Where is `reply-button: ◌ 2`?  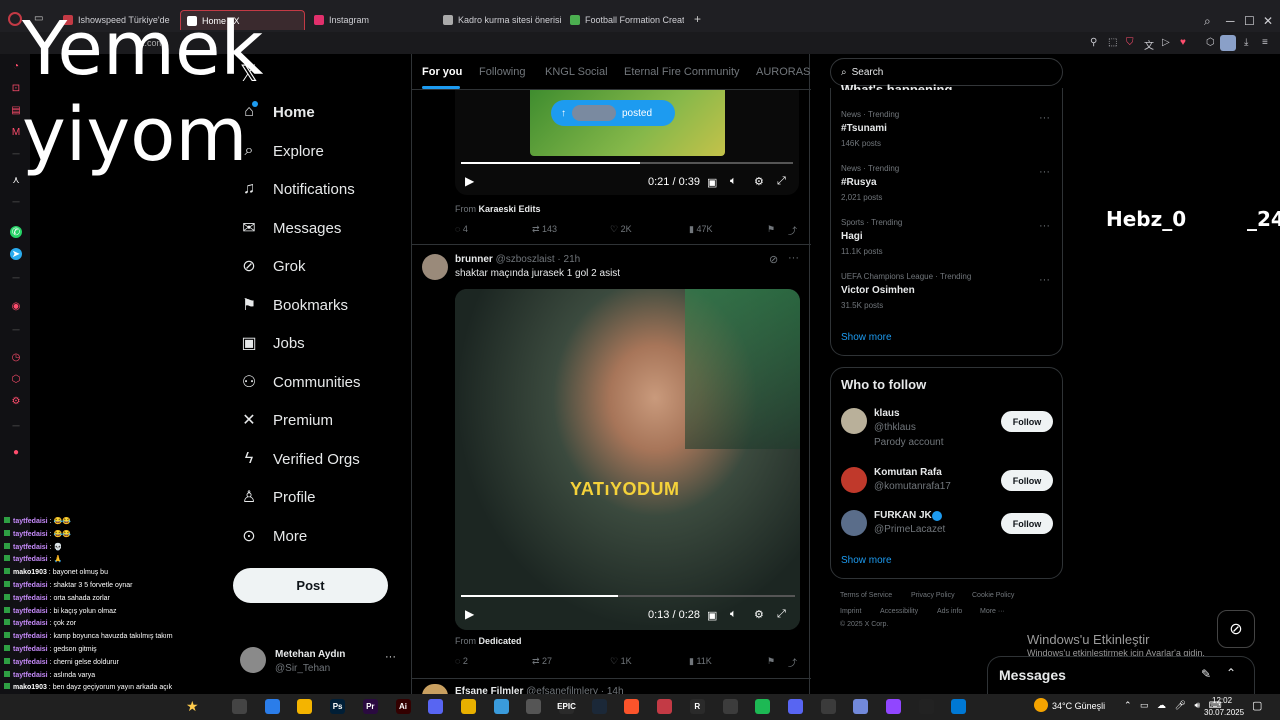 reply-button: ◌ 2 is located at coordinates (461, 661).